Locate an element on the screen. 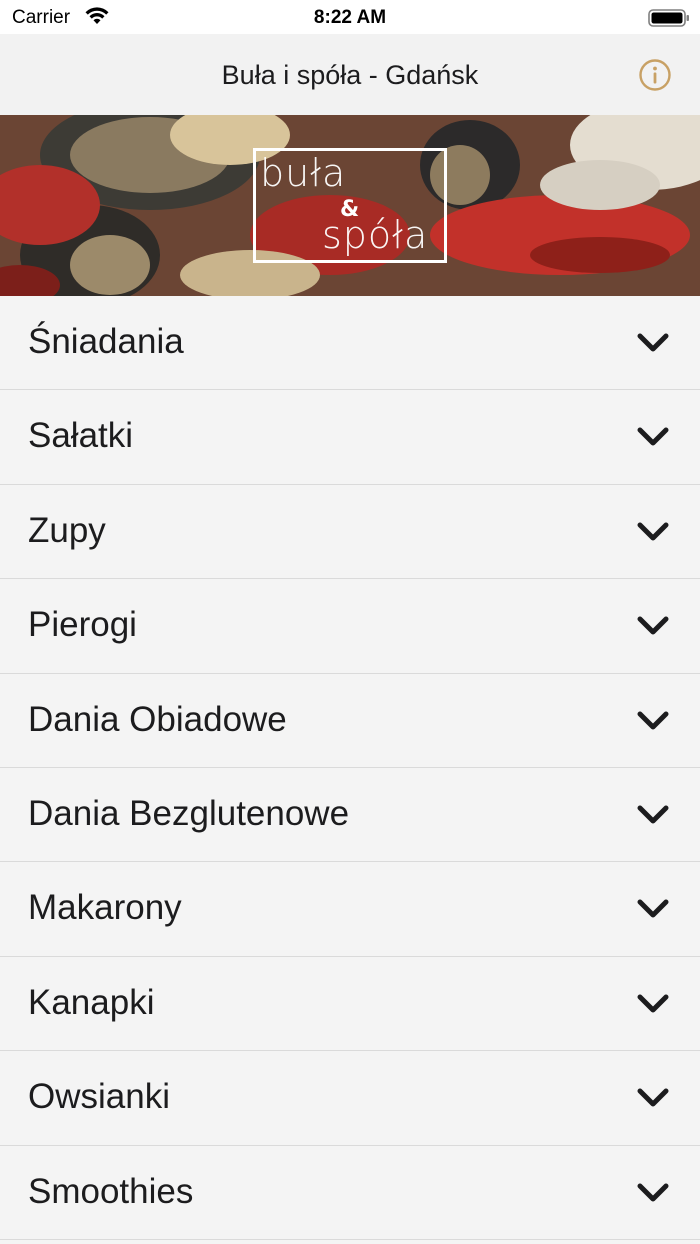  hero-banner: buła & spóła is located at coordinates (350, 205).